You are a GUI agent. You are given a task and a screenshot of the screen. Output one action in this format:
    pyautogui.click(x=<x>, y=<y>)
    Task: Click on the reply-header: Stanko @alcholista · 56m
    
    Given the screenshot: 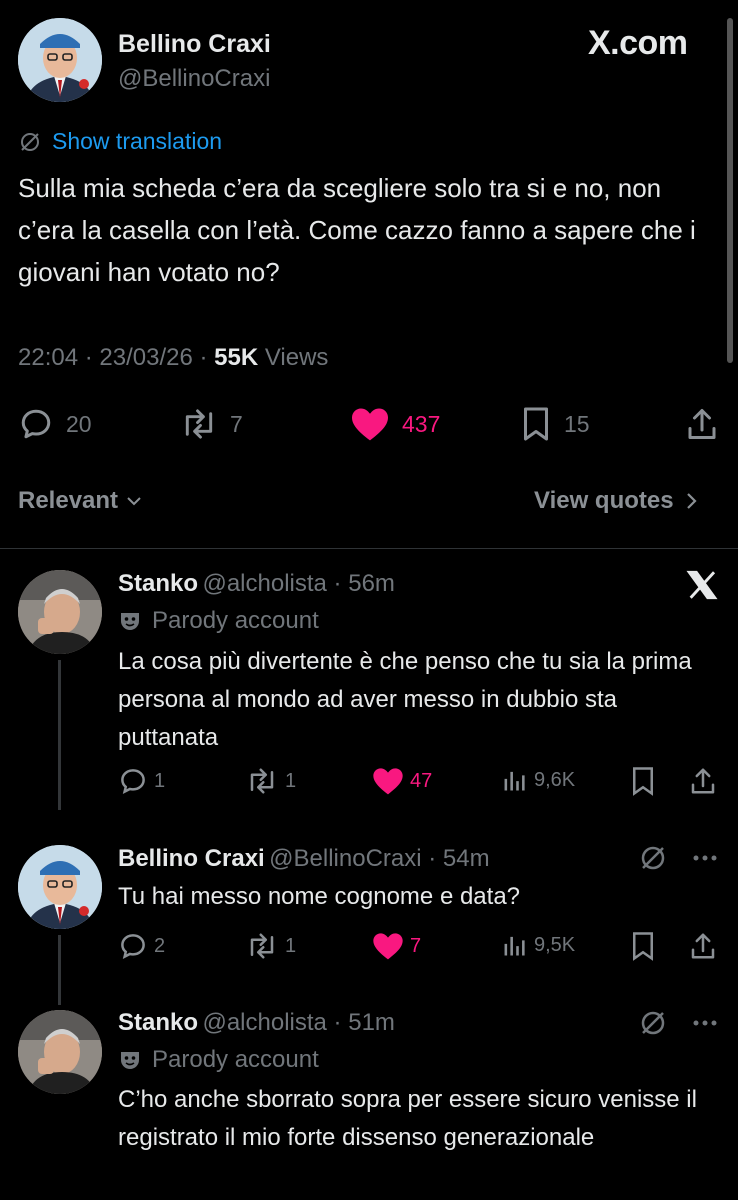 What is the action you would take?
    pyautogui.click(x=256, y=583)
    